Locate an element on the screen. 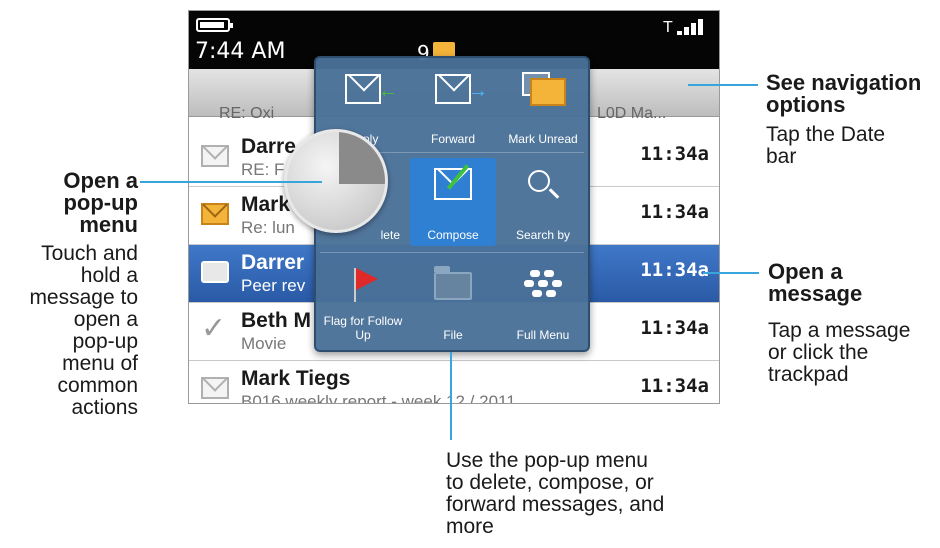 This screenshot has height=548, width=940. menu-item-label: Forward is located at coordinates (452, 139).